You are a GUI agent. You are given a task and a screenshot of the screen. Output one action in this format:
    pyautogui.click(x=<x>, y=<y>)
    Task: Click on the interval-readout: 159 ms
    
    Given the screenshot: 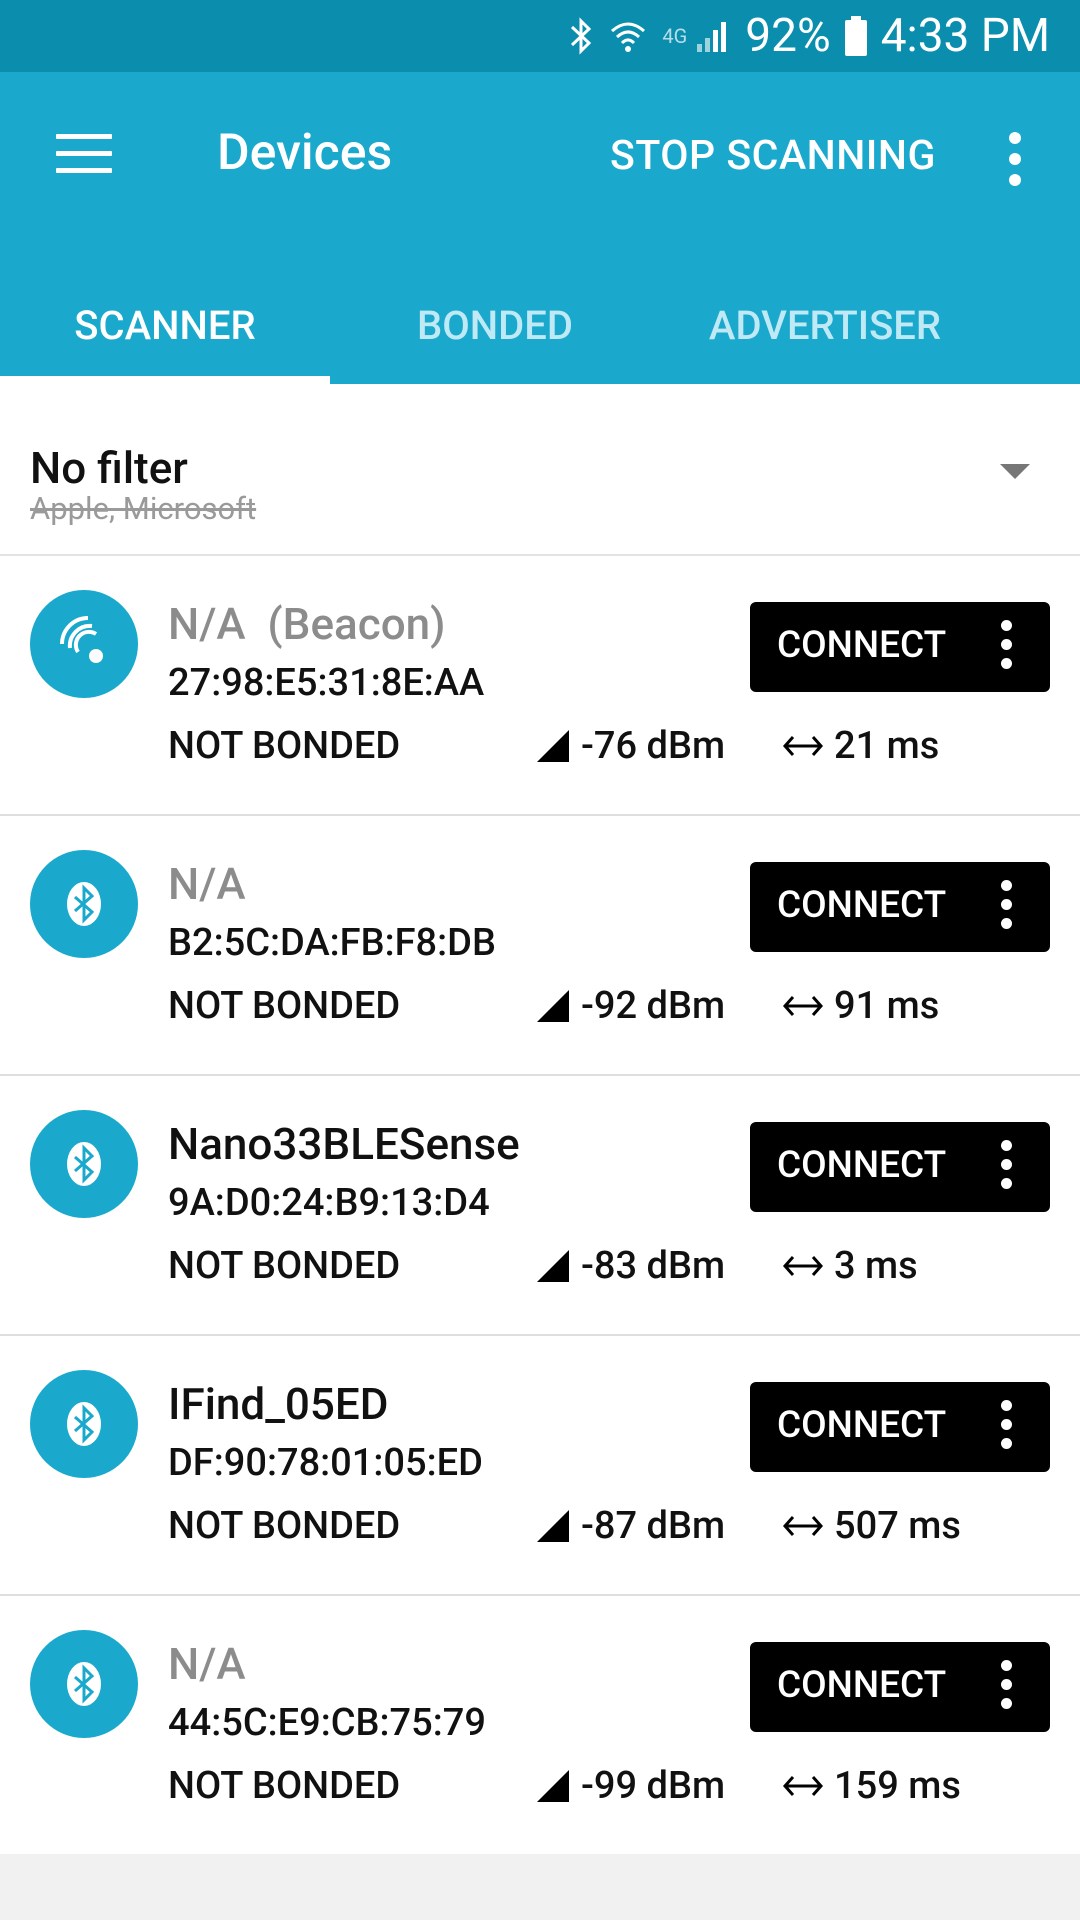 What is the action you would take?
    pyautogui.click(x=871, y=1786)
    